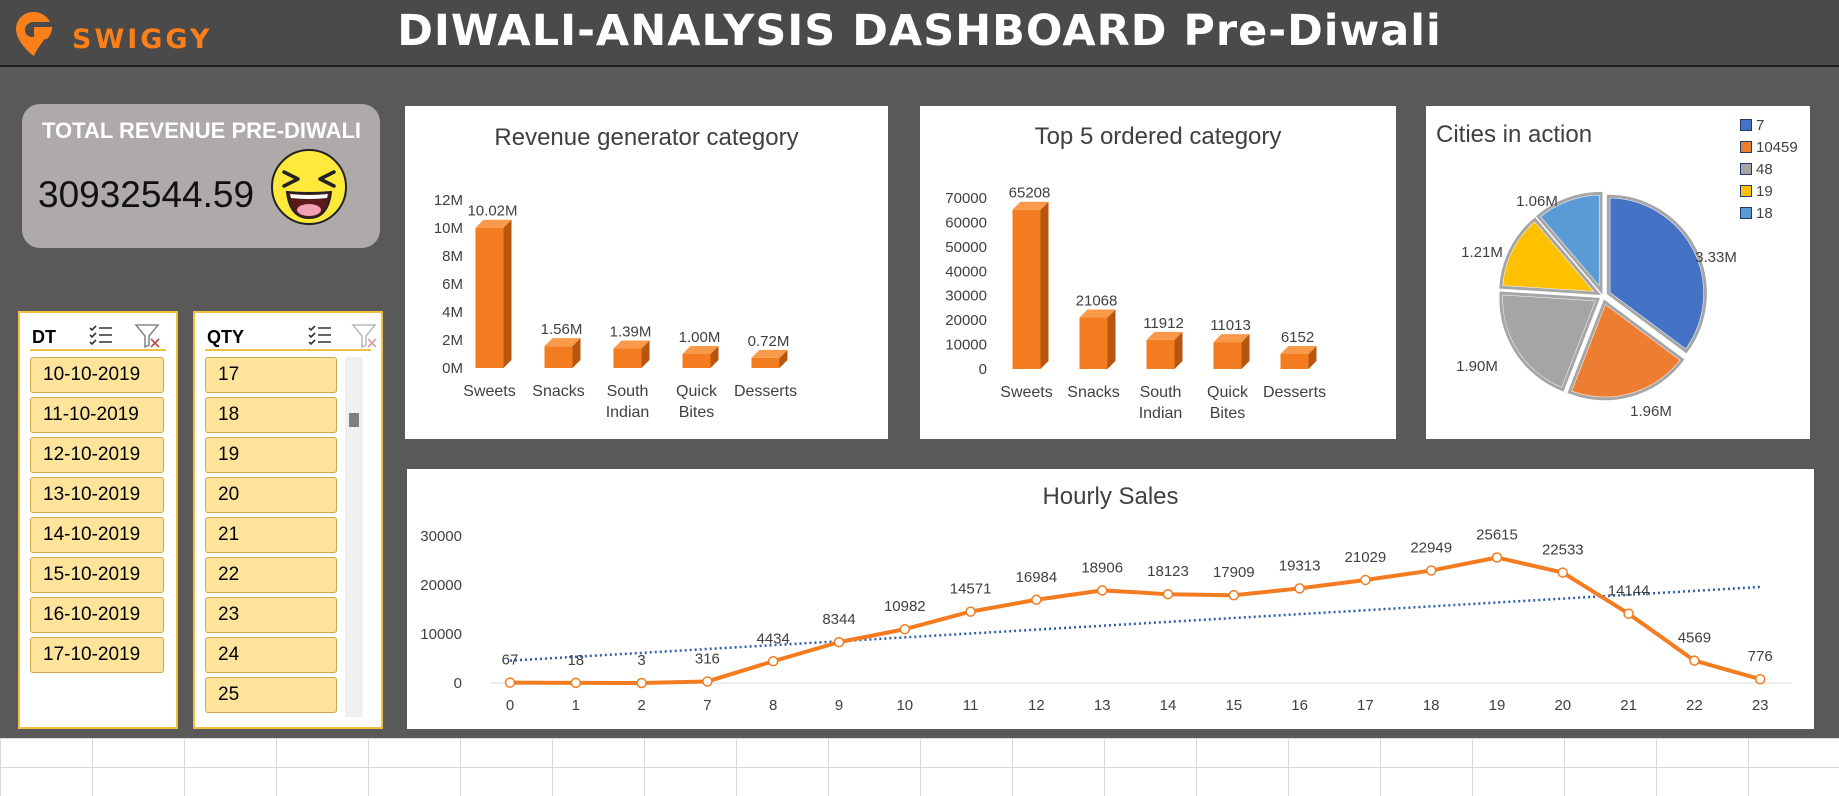 The height and width of the screenshot is (796, 1839). What do you see at coordinates (700, 337) in the screenshot?
I see `data-label: 1.00M` at bounding box center [700, 337].